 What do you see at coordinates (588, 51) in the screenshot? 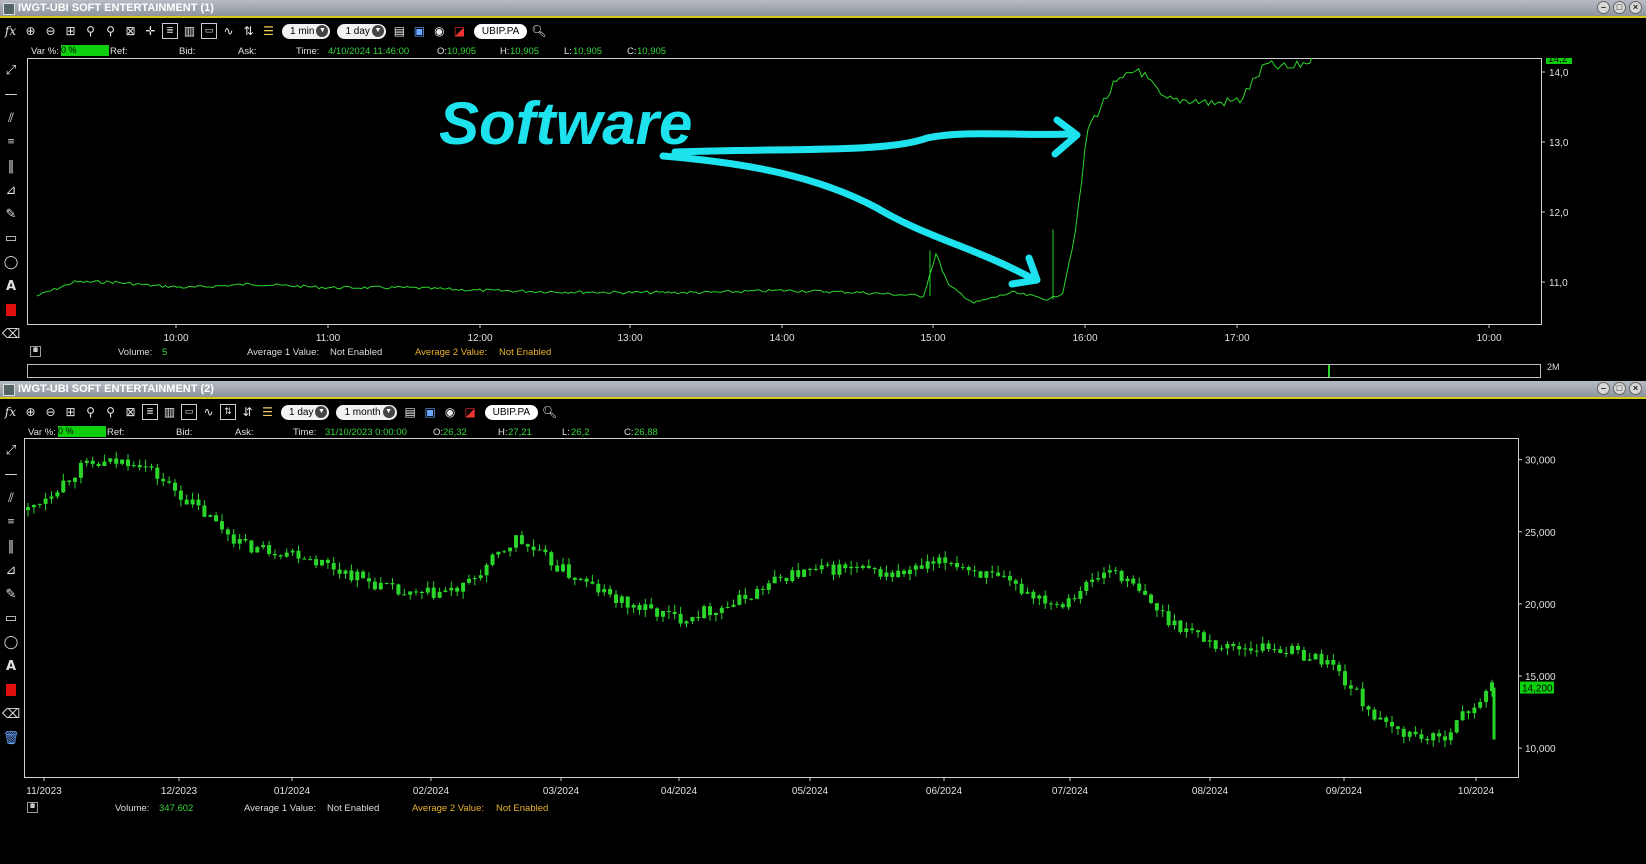
I see `low-value: 10,905` at bounding box center [588, 51].